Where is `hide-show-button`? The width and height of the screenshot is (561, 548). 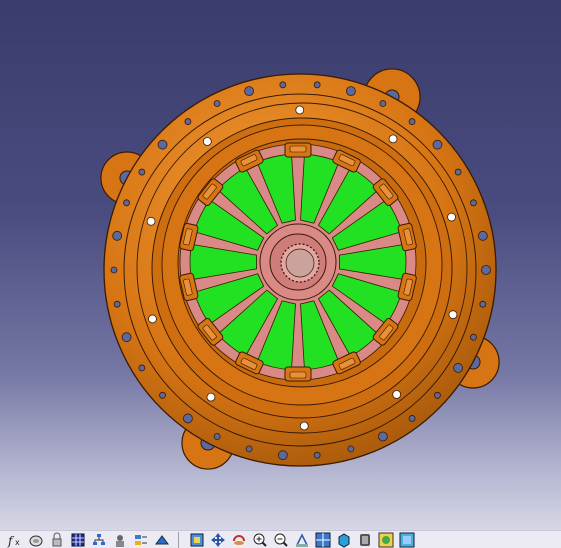 hide-show-button is located at coordinates (57, 540).